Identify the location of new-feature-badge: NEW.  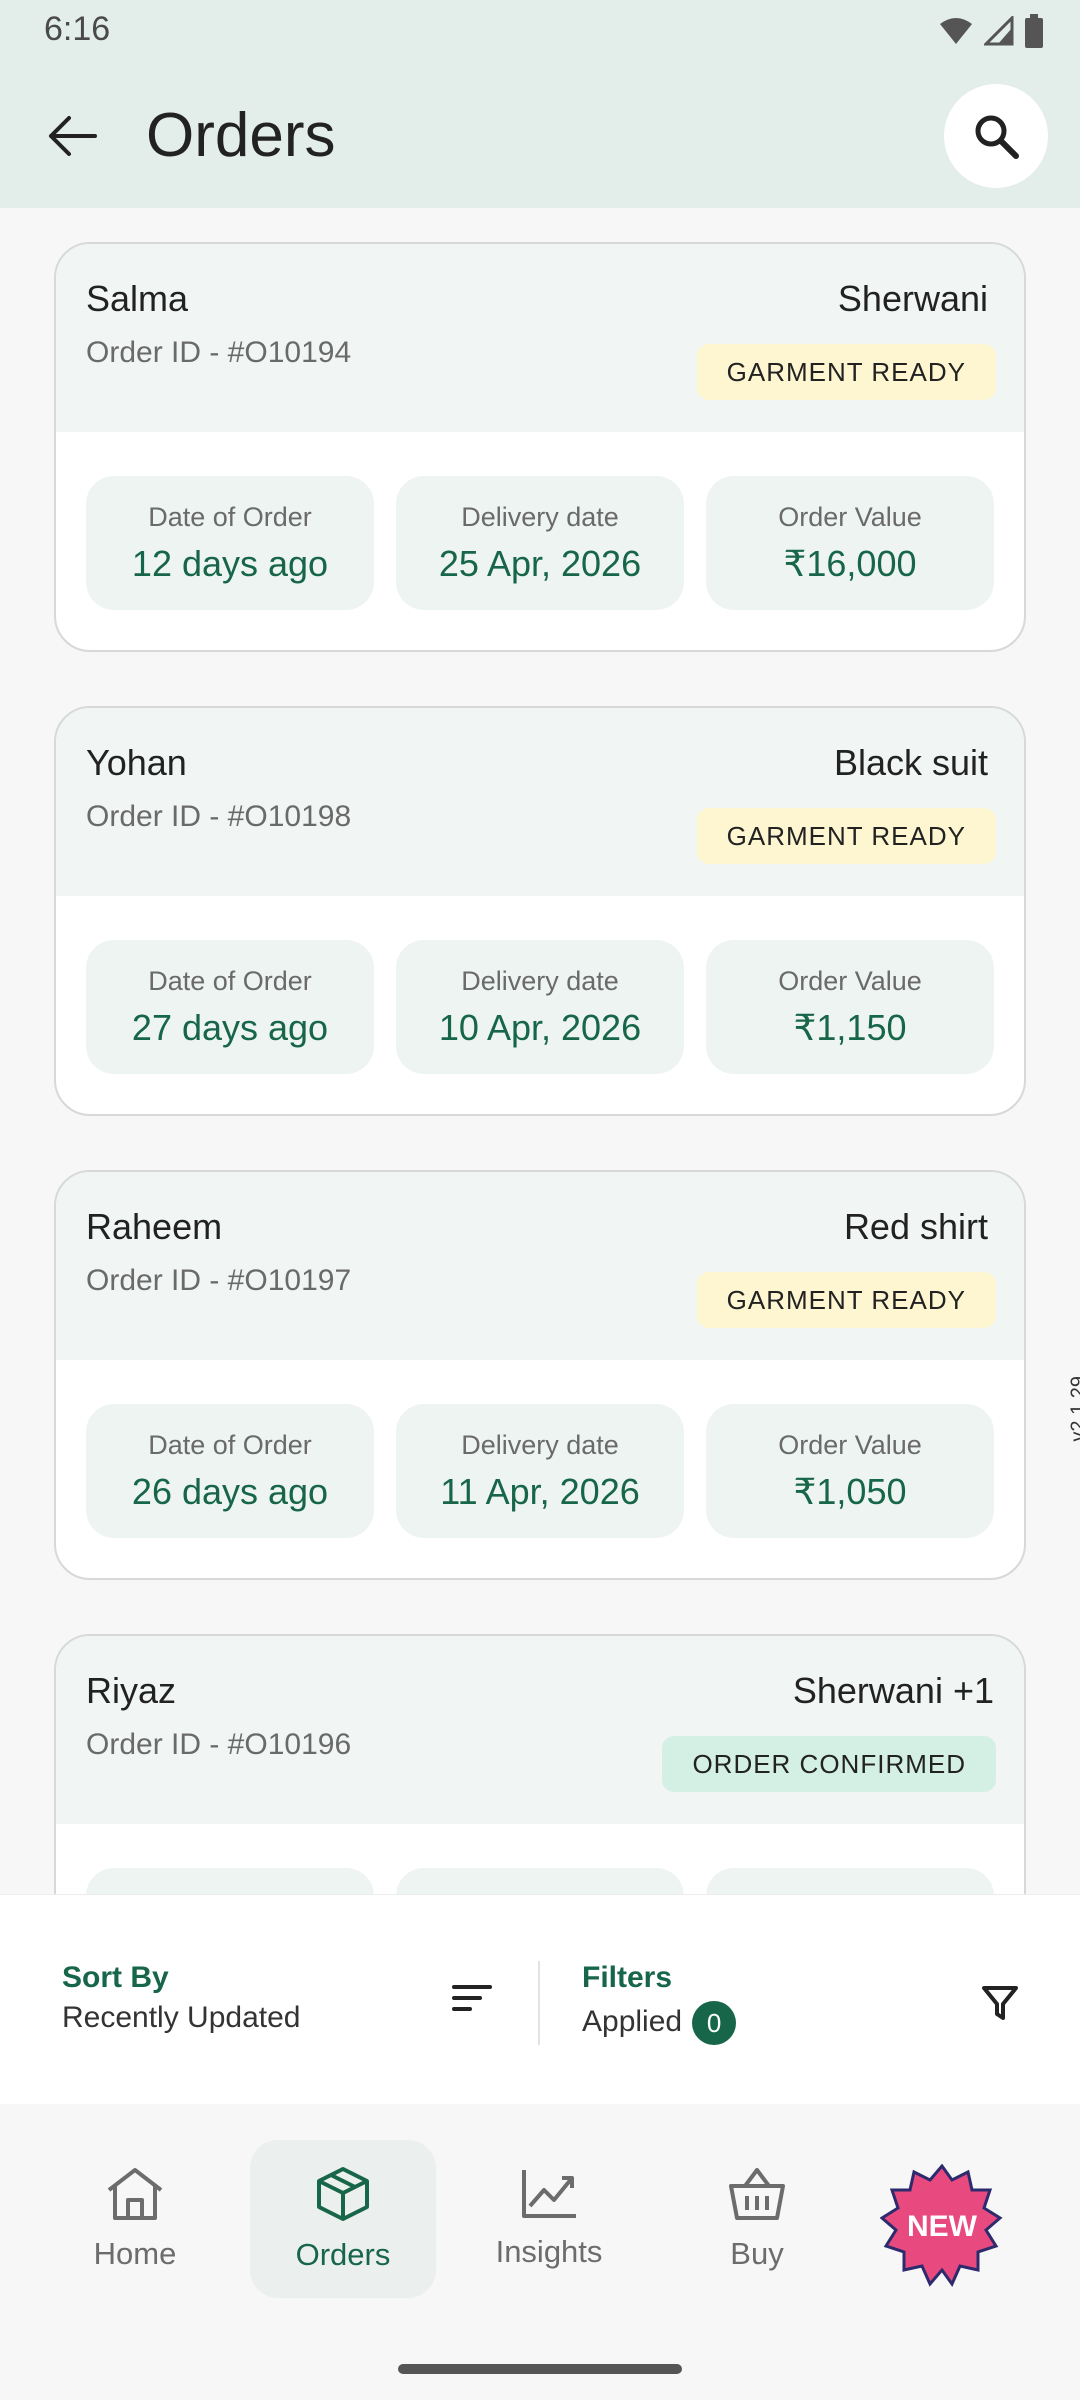
(941, 2228).